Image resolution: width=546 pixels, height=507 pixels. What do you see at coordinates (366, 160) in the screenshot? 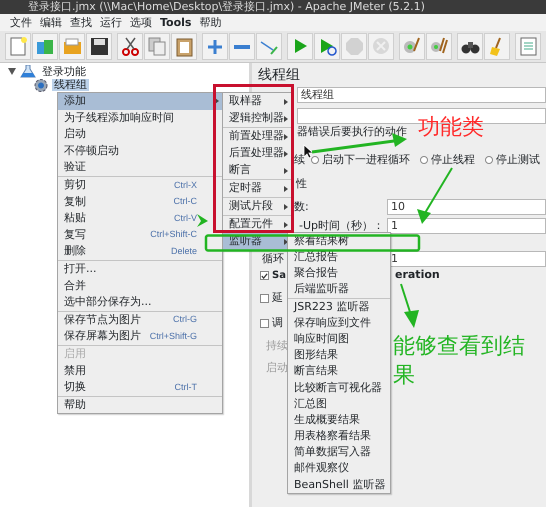
I see `radio-label: 启动下一进程循环` at bounding box center [366, 160].